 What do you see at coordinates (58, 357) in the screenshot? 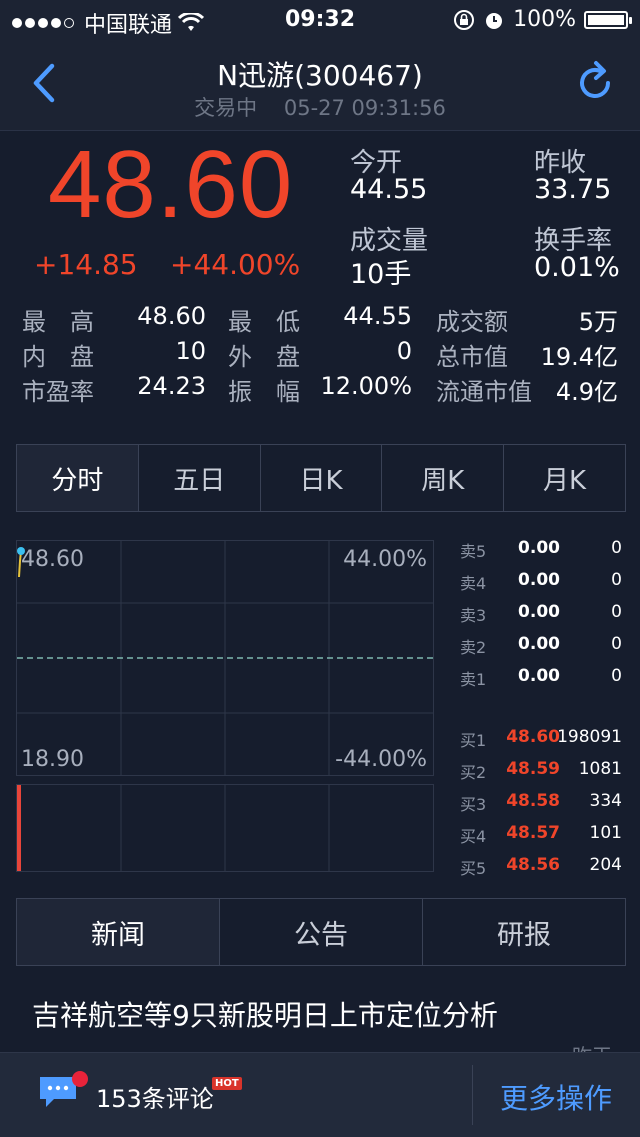
I see `inner-label: 内 盘` at bounding box center [58, 357].